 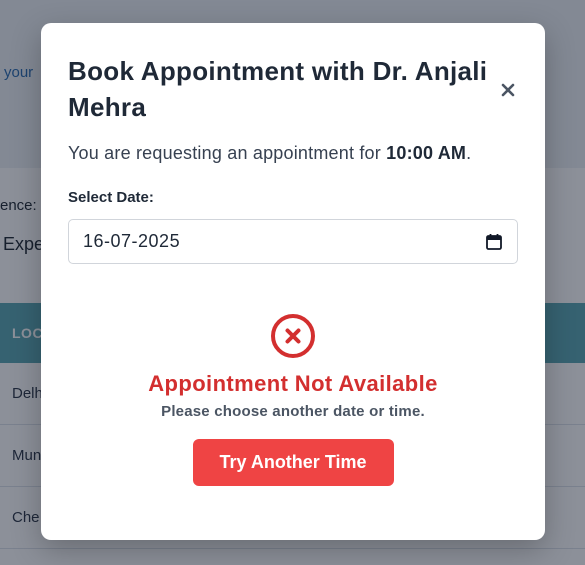 What do you see at coordinates (293, 383) in the screenshot?
I see `status-title: Appointment Not Available` at bounding box center [293, 383].